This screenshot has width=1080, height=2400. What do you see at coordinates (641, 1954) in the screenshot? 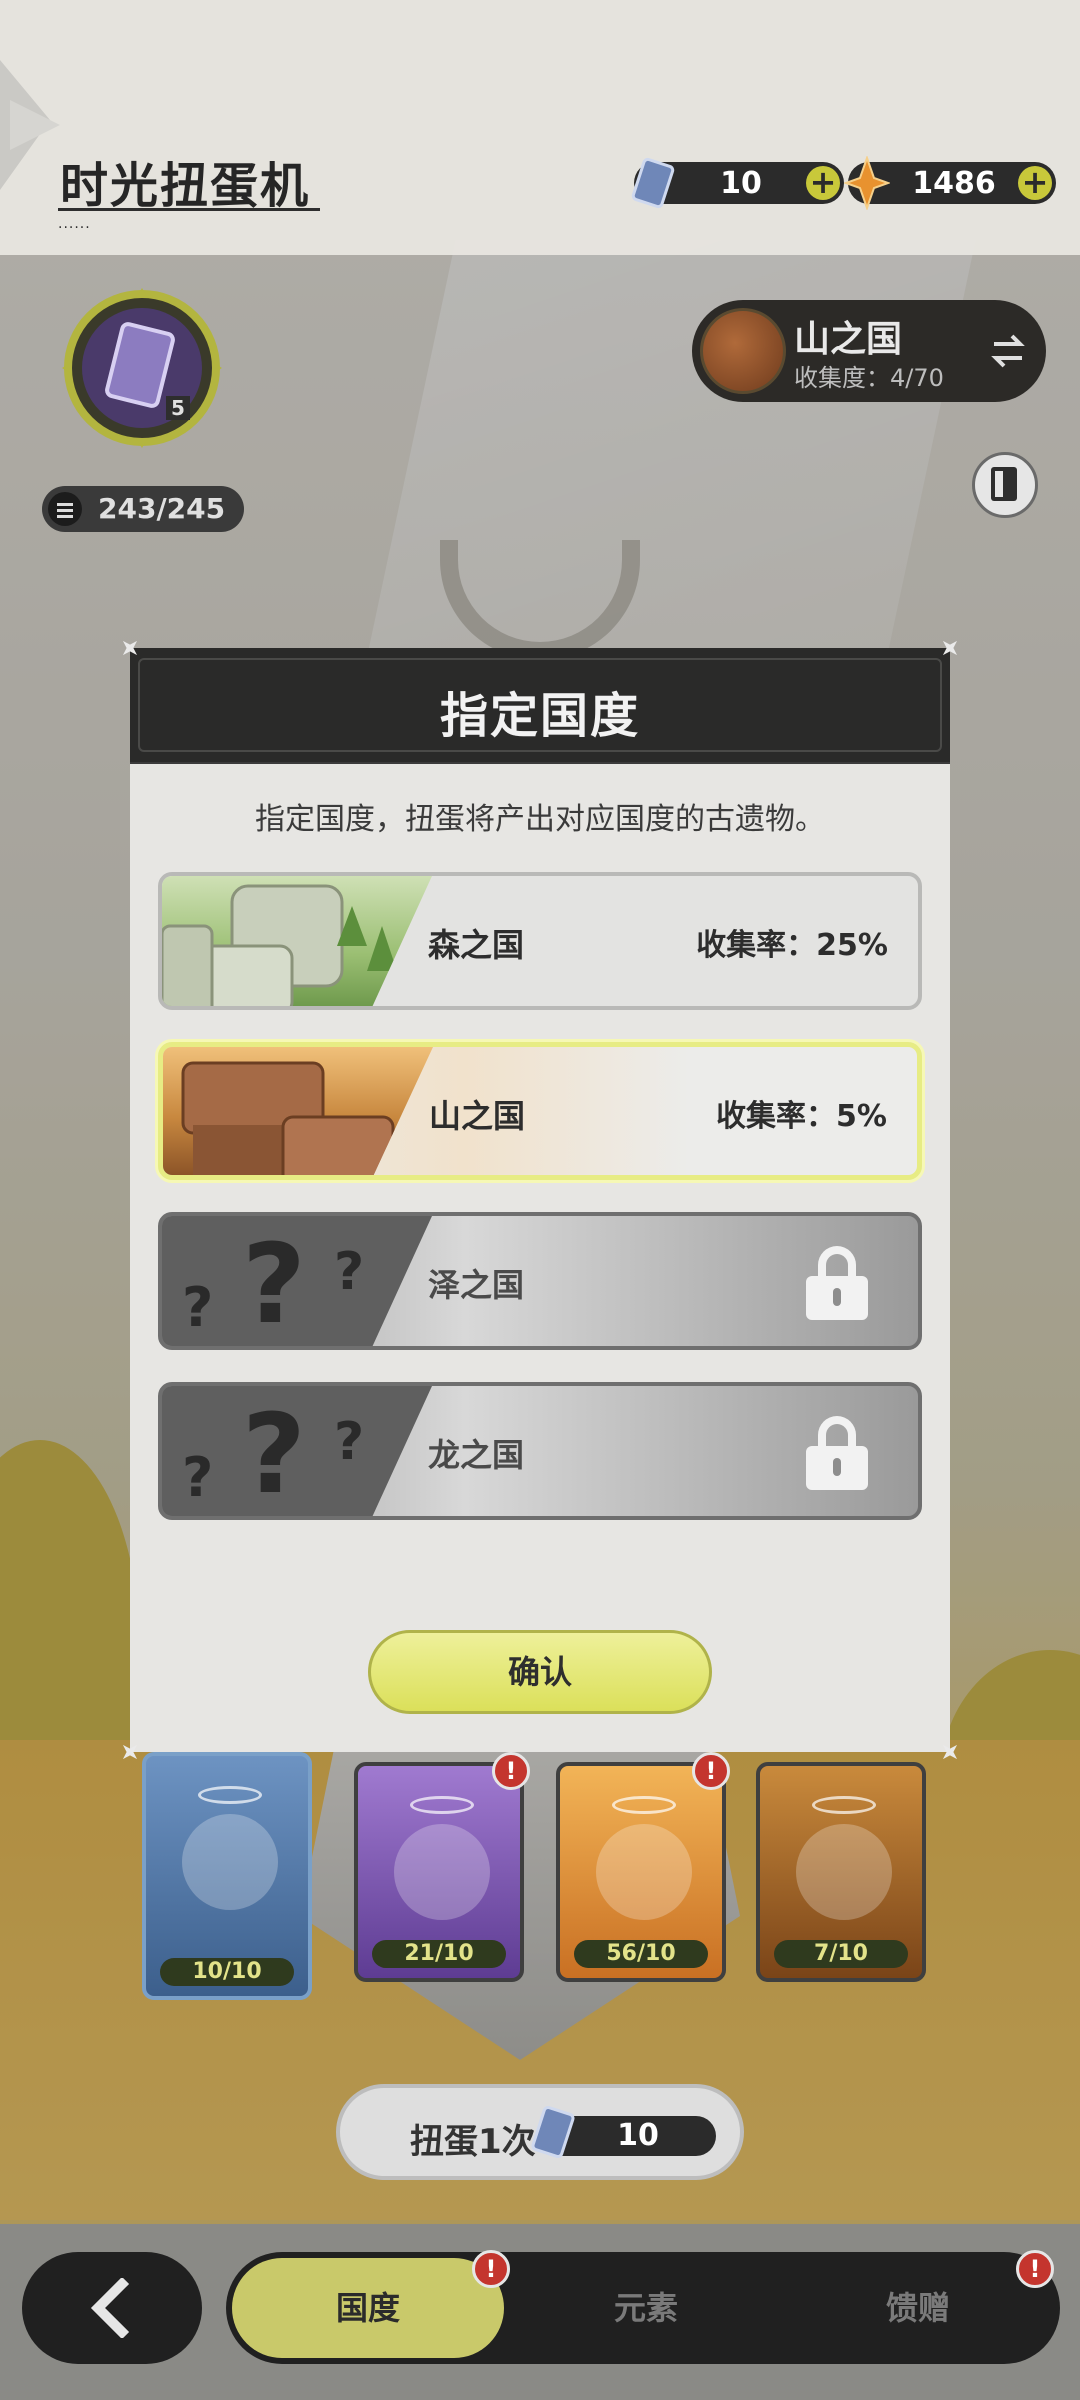
I see `character-count: 56/10` at bounding box center [641, 1954].